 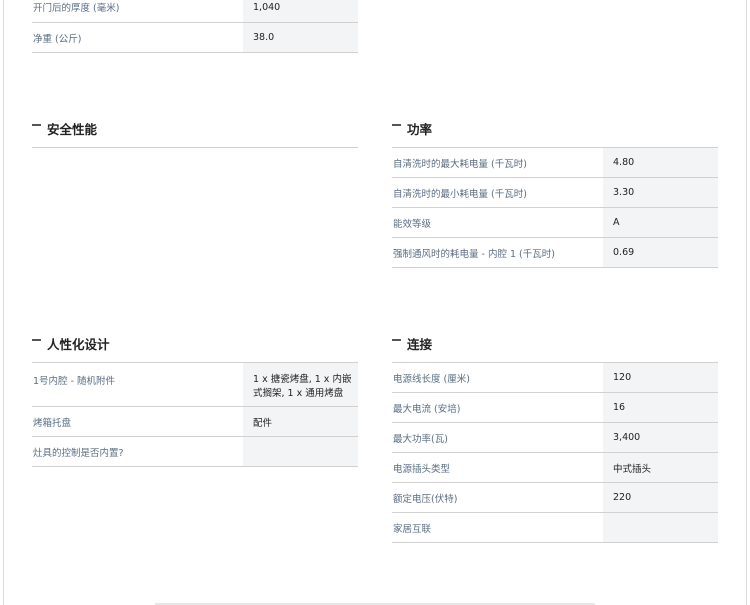 What do you see at coordinates (195, 349) in the screenshot?
I see `section-header-design: 人性化设计` at bounding box center [195, 349].